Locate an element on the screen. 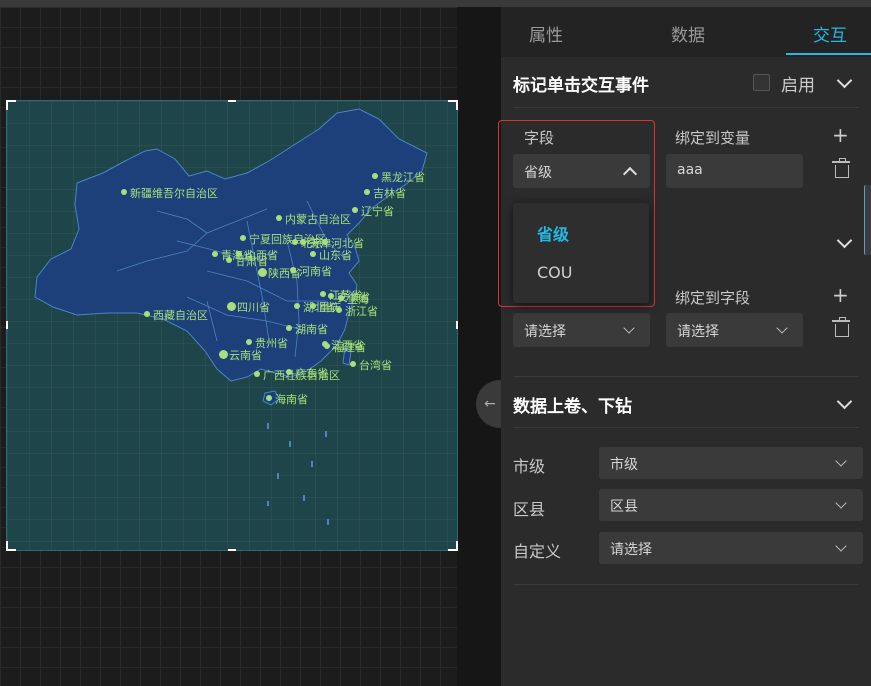 Image resolution: width=871 pixels, height=686 pixels. variable-input: aaa is located at coordinates (734, 171).